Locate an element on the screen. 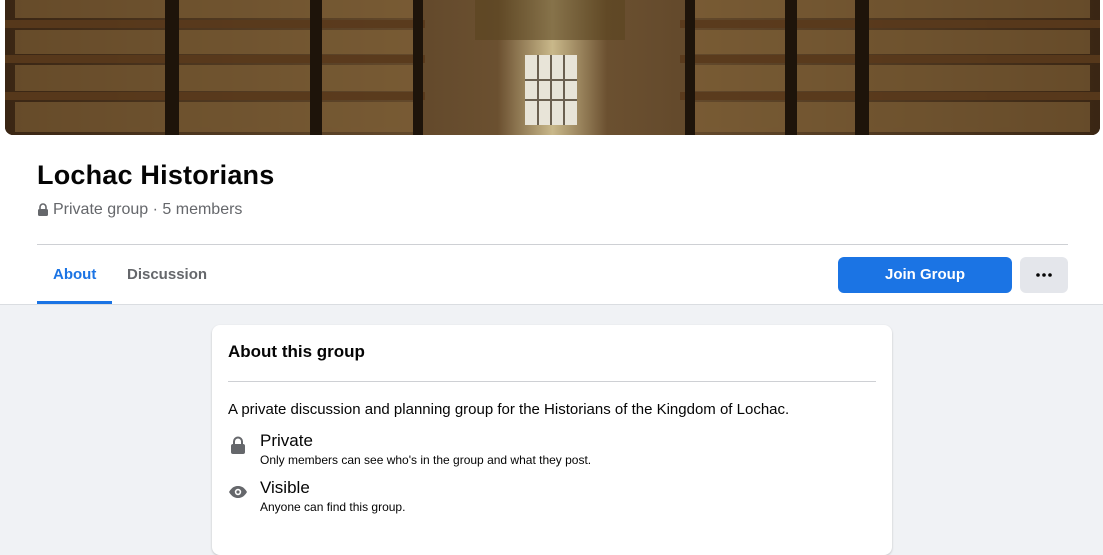 Image resolution: width=1103 pixels, height=555 pixels. visibility-title: Visible is located at coordinates (285, 487).